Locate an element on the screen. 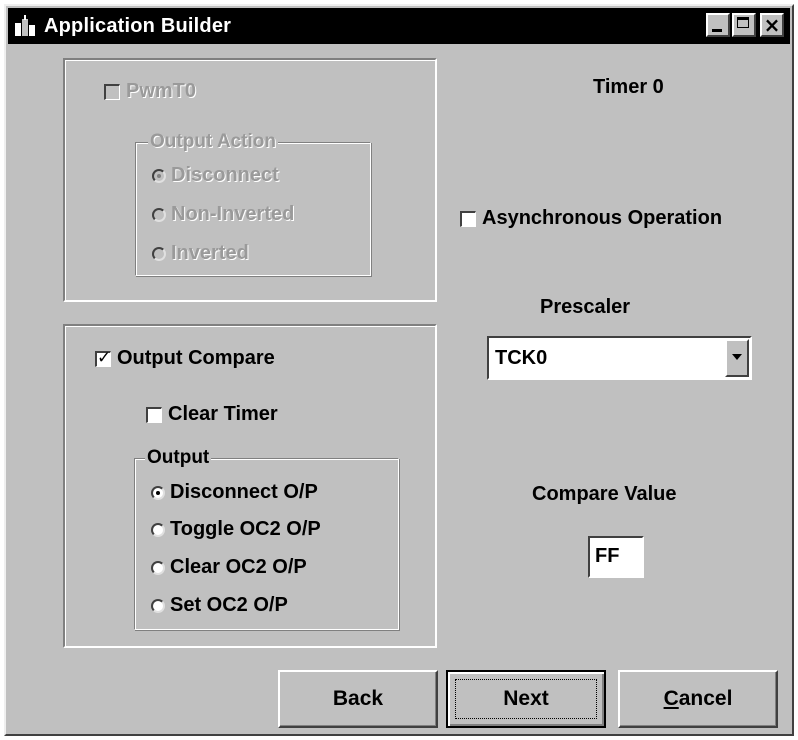 The image size is (798, 740). radio-label: Set OC2 O/P is located at coordinates (229, 605).